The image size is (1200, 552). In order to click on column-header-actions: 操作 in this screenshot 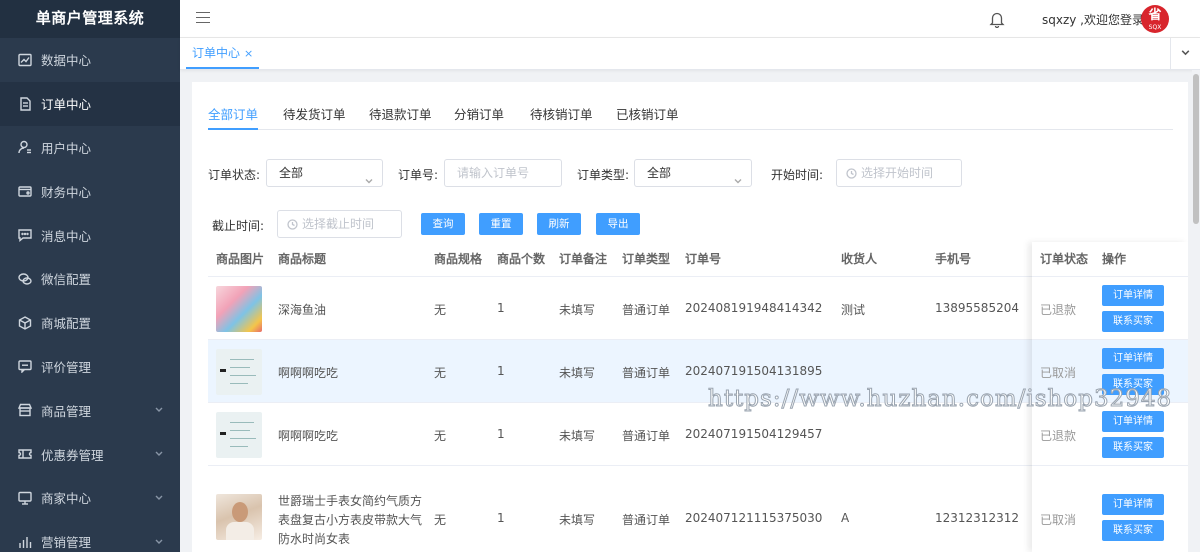, I will do `click(1114, 259)`.